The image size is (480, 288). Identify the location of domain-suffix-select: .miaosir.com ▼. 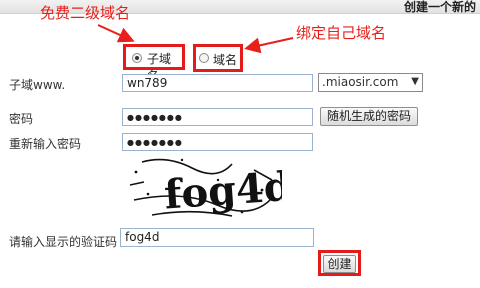
(370, 82).